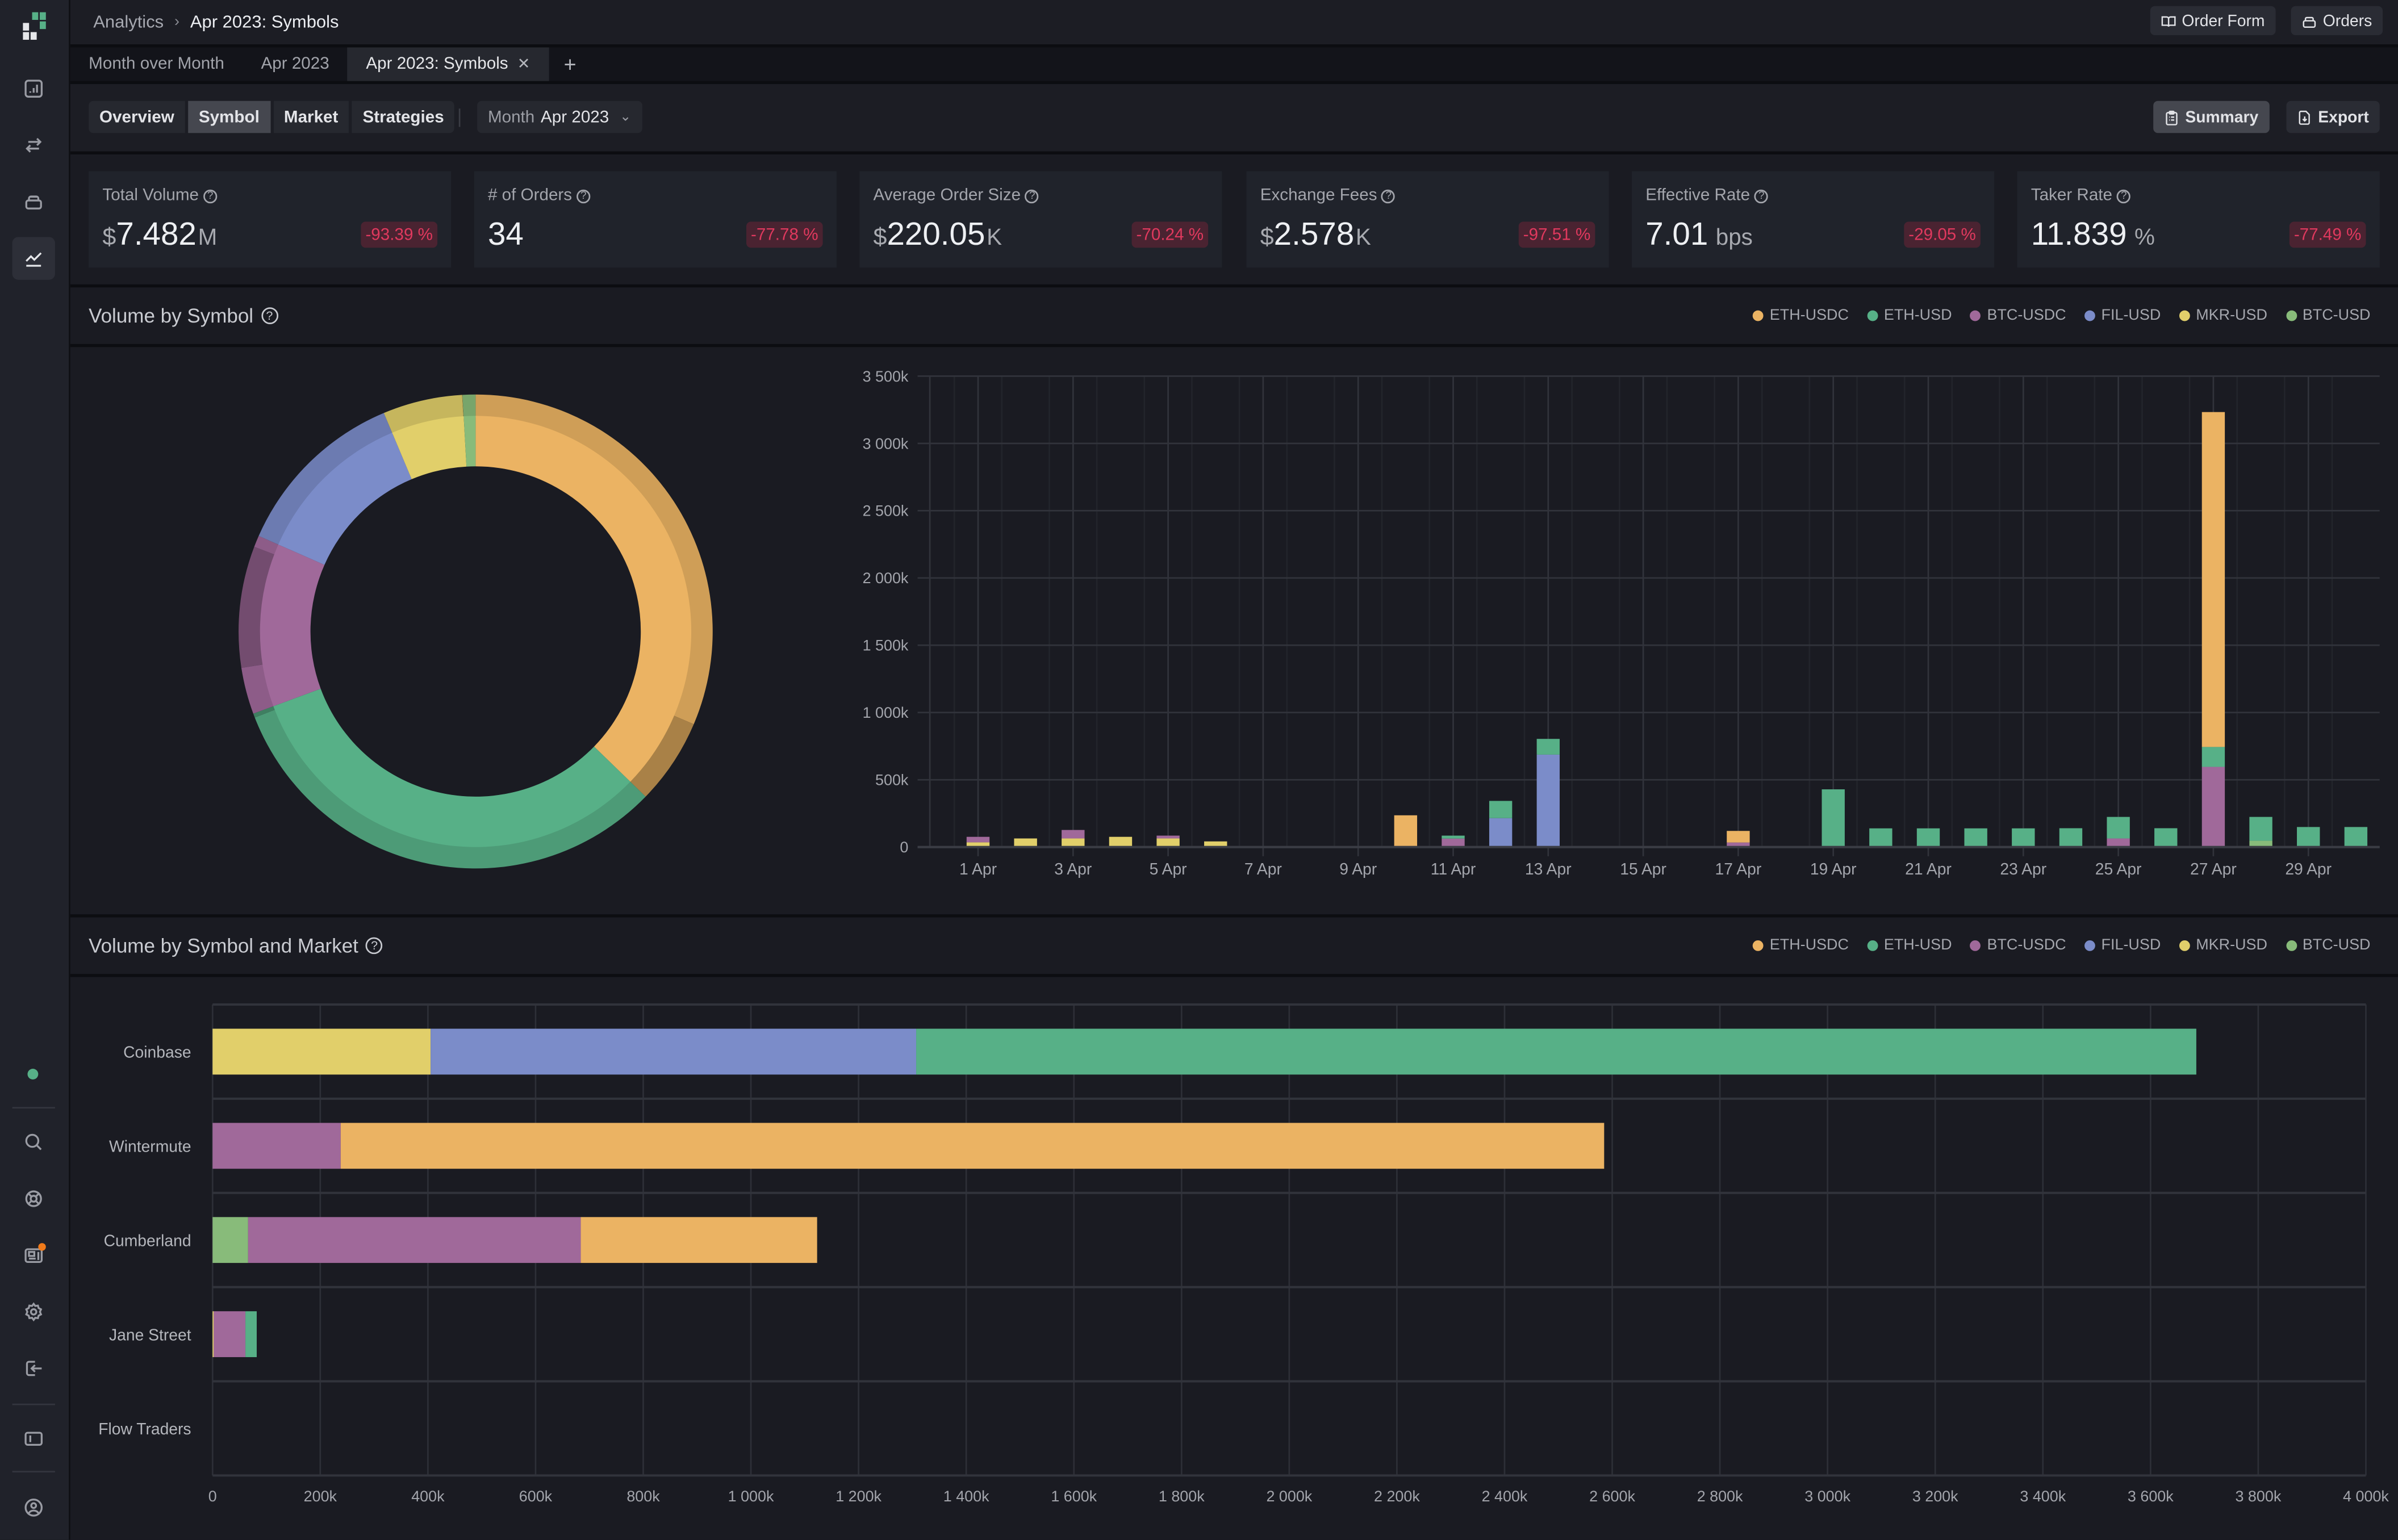 This screenshot has width=2398, height=1540. What do you see at coordinates (230, 1240) in the screenshot?
I see `bar-segment-btc-usd` at bounding box center [230, 1240].